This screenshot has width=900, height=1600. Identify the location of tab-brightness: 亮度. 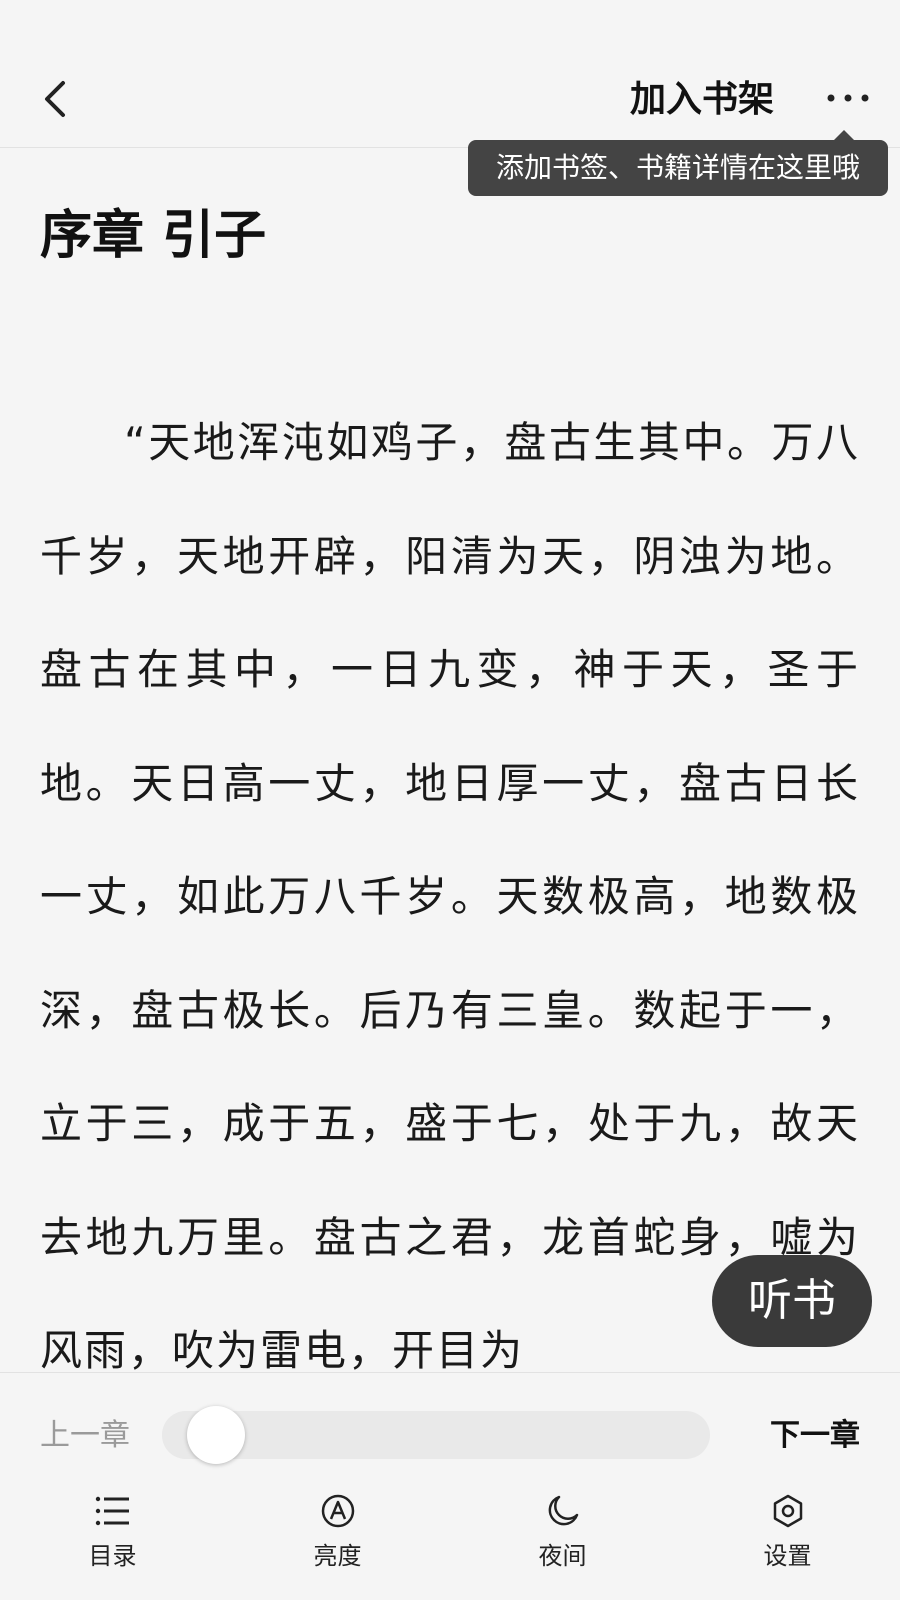
(337, 1536).